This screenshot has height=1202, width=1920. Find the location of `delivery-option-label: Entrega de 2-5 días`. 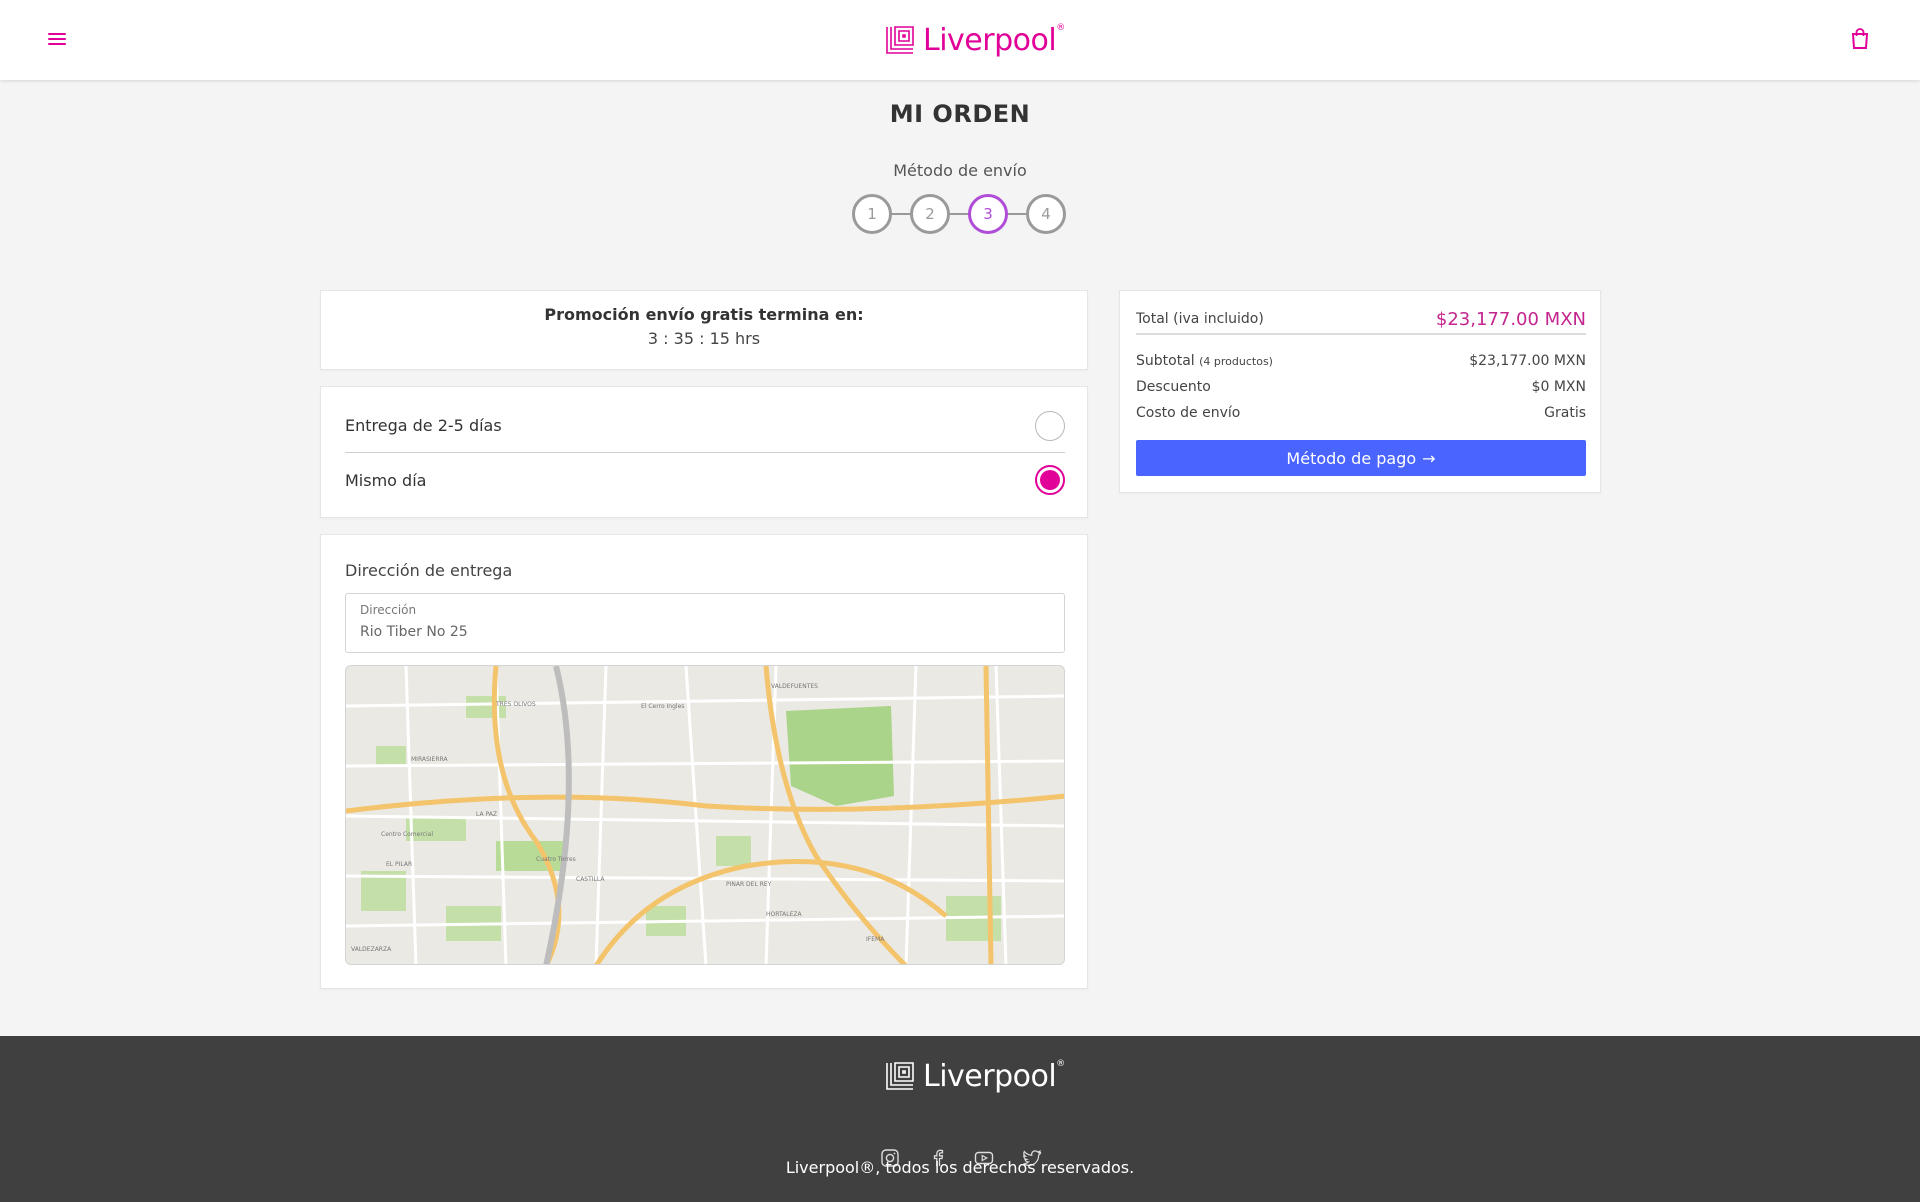

delivery-option-label: Entrega de 2-5 días is located at coordinates (423, 425).